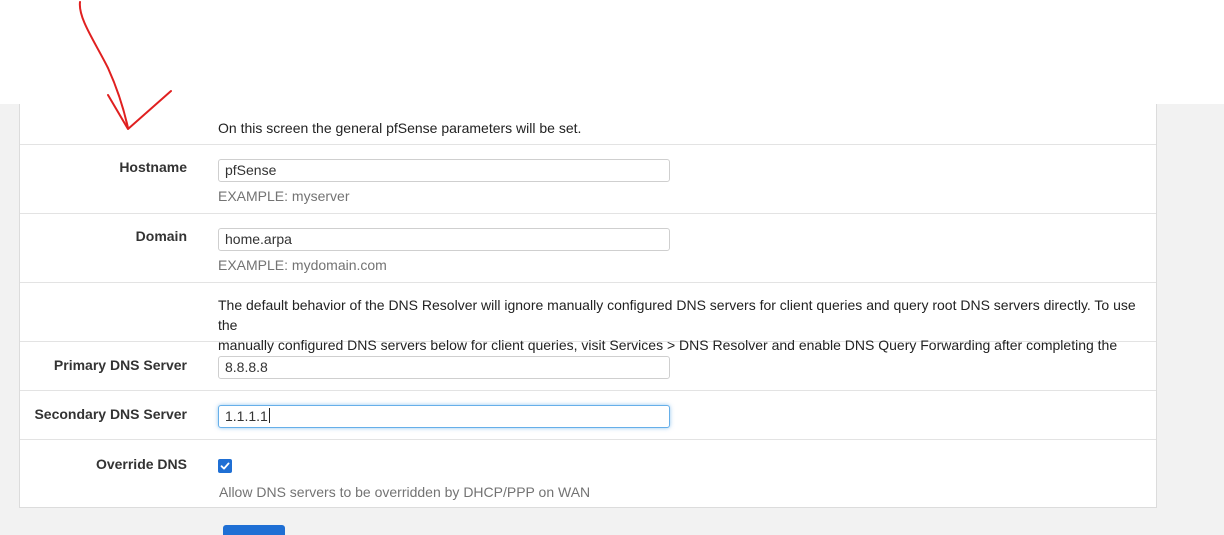  Describe the element at coordinates (444, 416) in the screenshot. I see `secondary-dns-input: 1.1.1.1` at that location.